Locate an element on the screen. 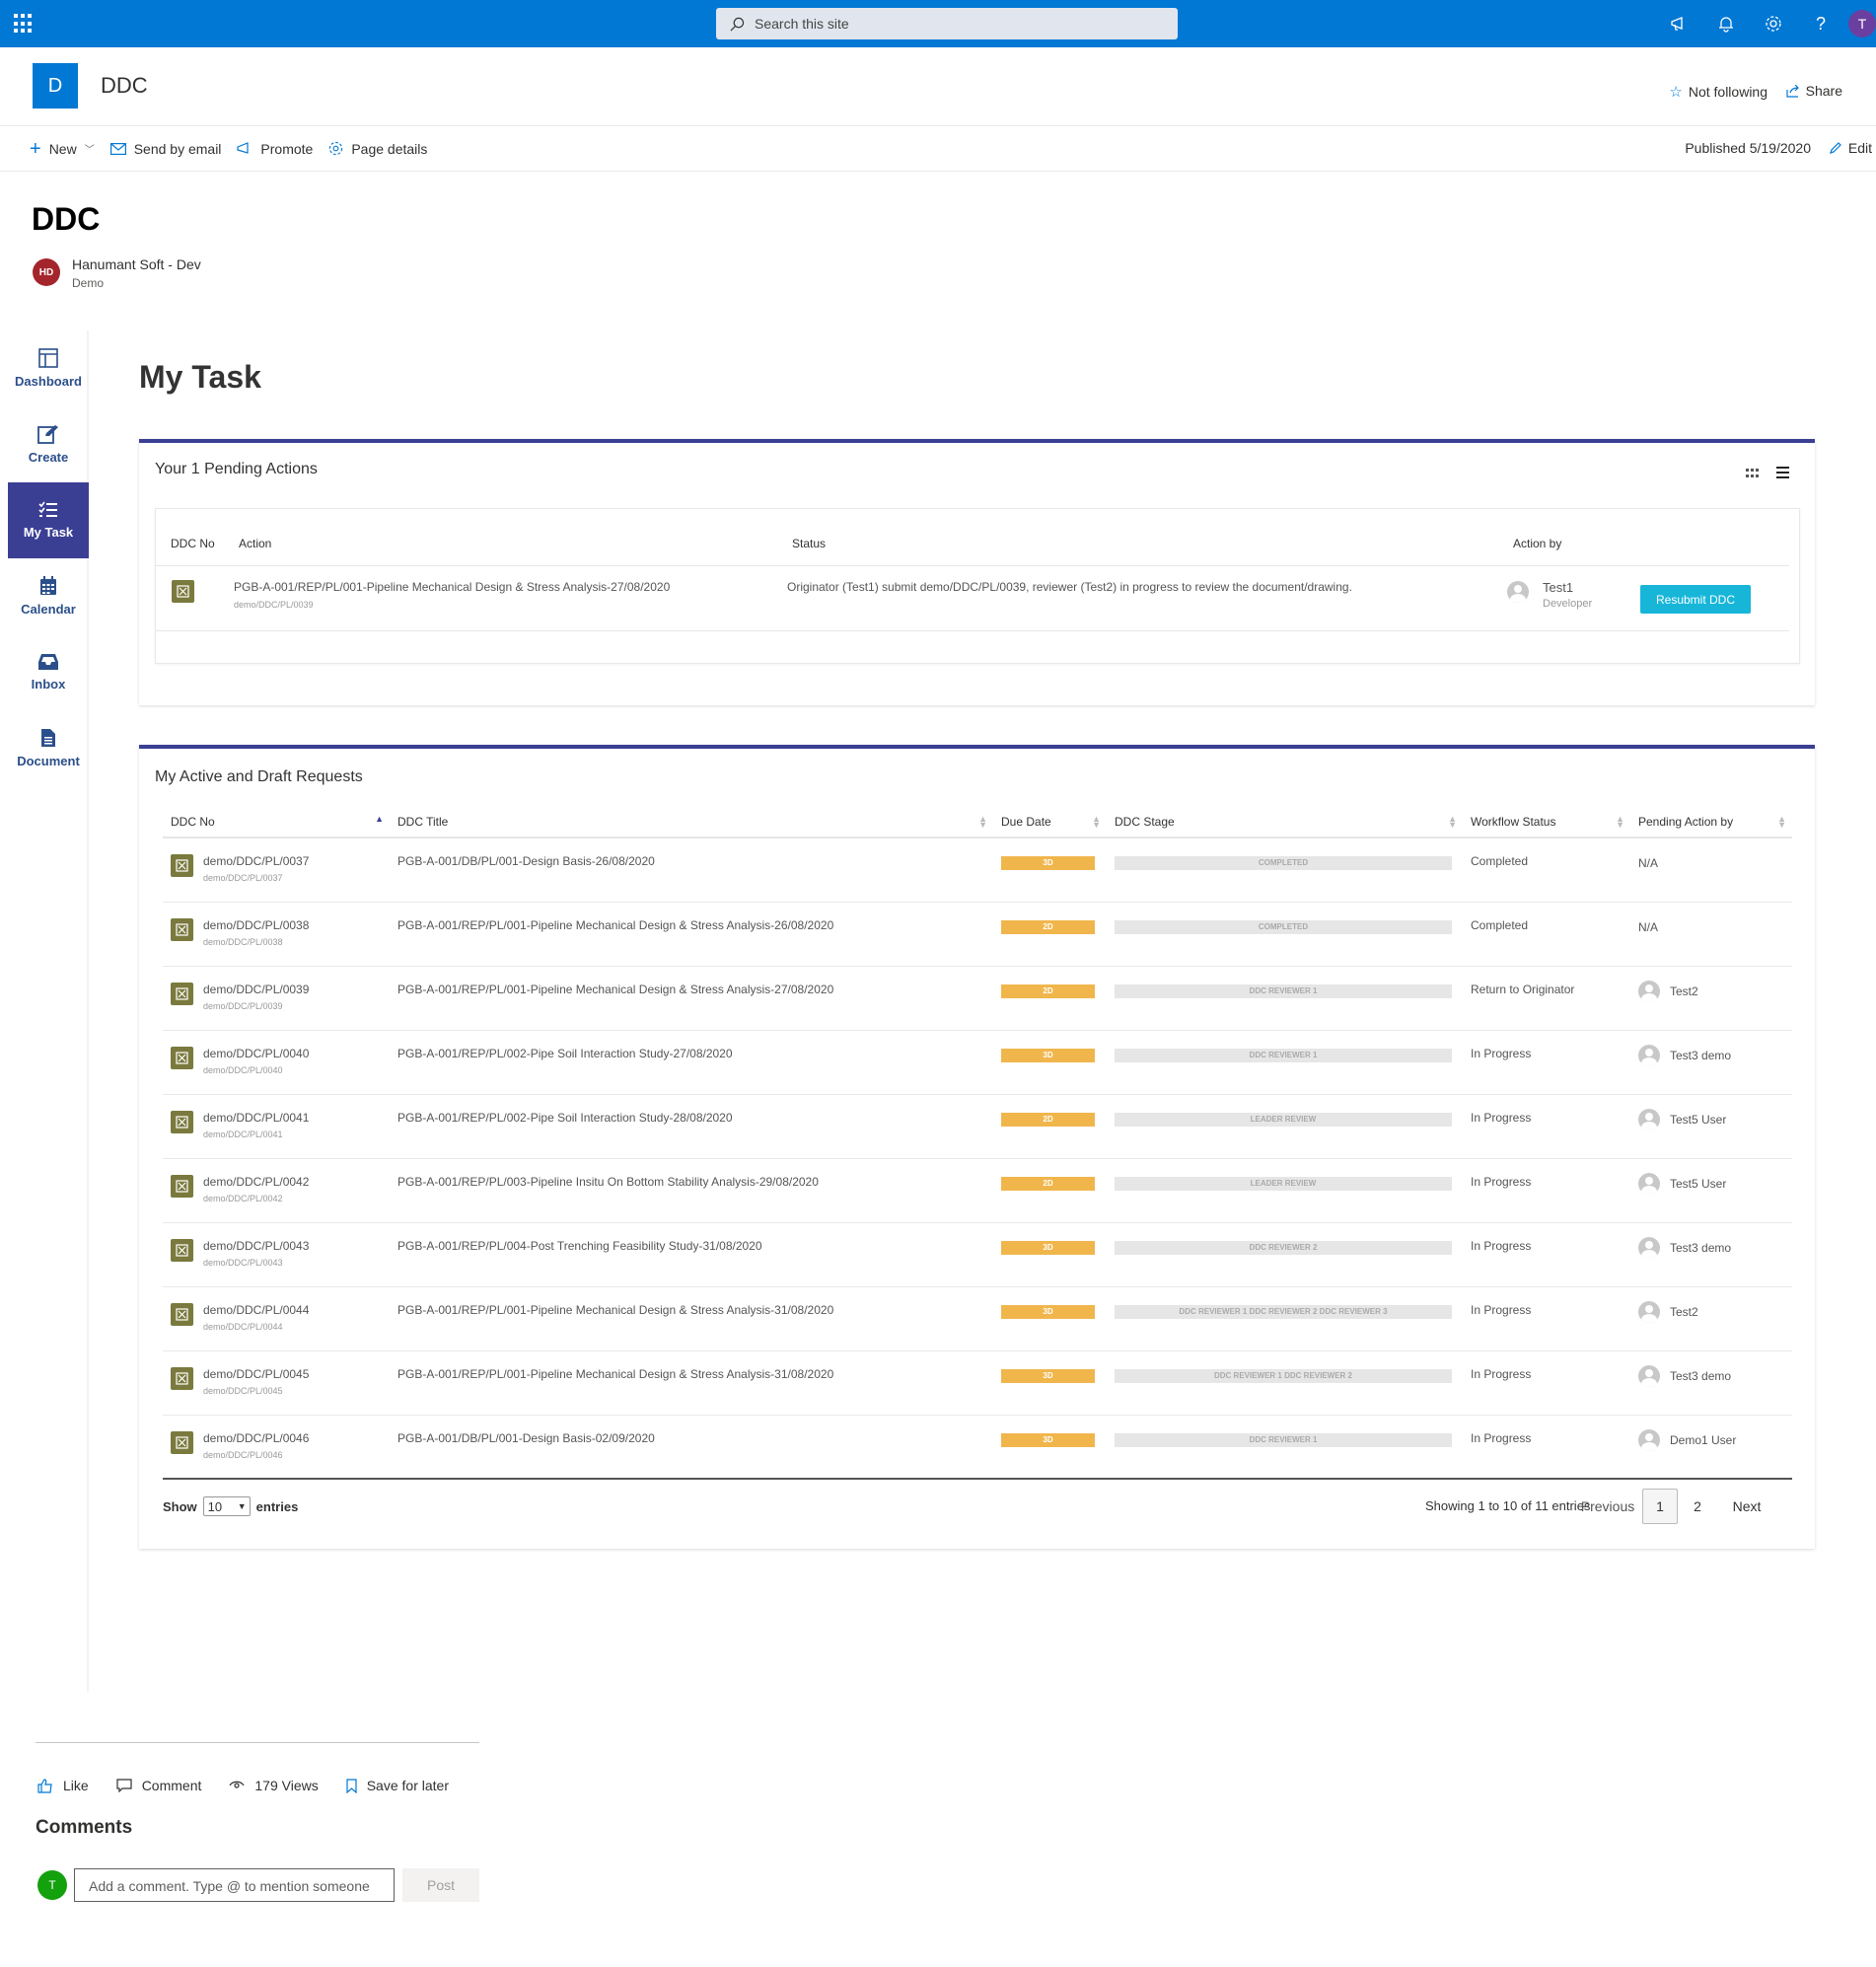  app-launcher-icon is located at coordinates (24, 24).